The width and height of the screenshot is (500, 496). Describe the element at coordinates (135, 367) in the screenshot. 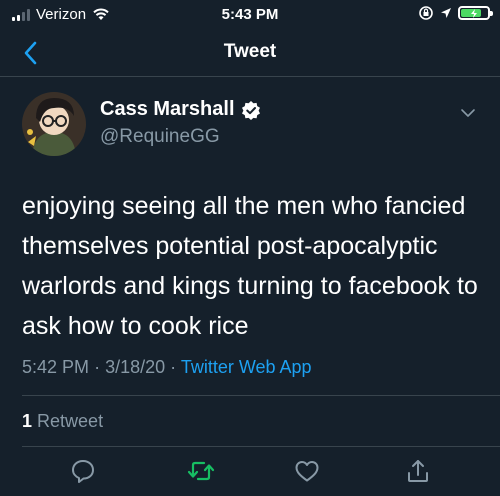

I see `tweet-date: 3/18/20` at that location.